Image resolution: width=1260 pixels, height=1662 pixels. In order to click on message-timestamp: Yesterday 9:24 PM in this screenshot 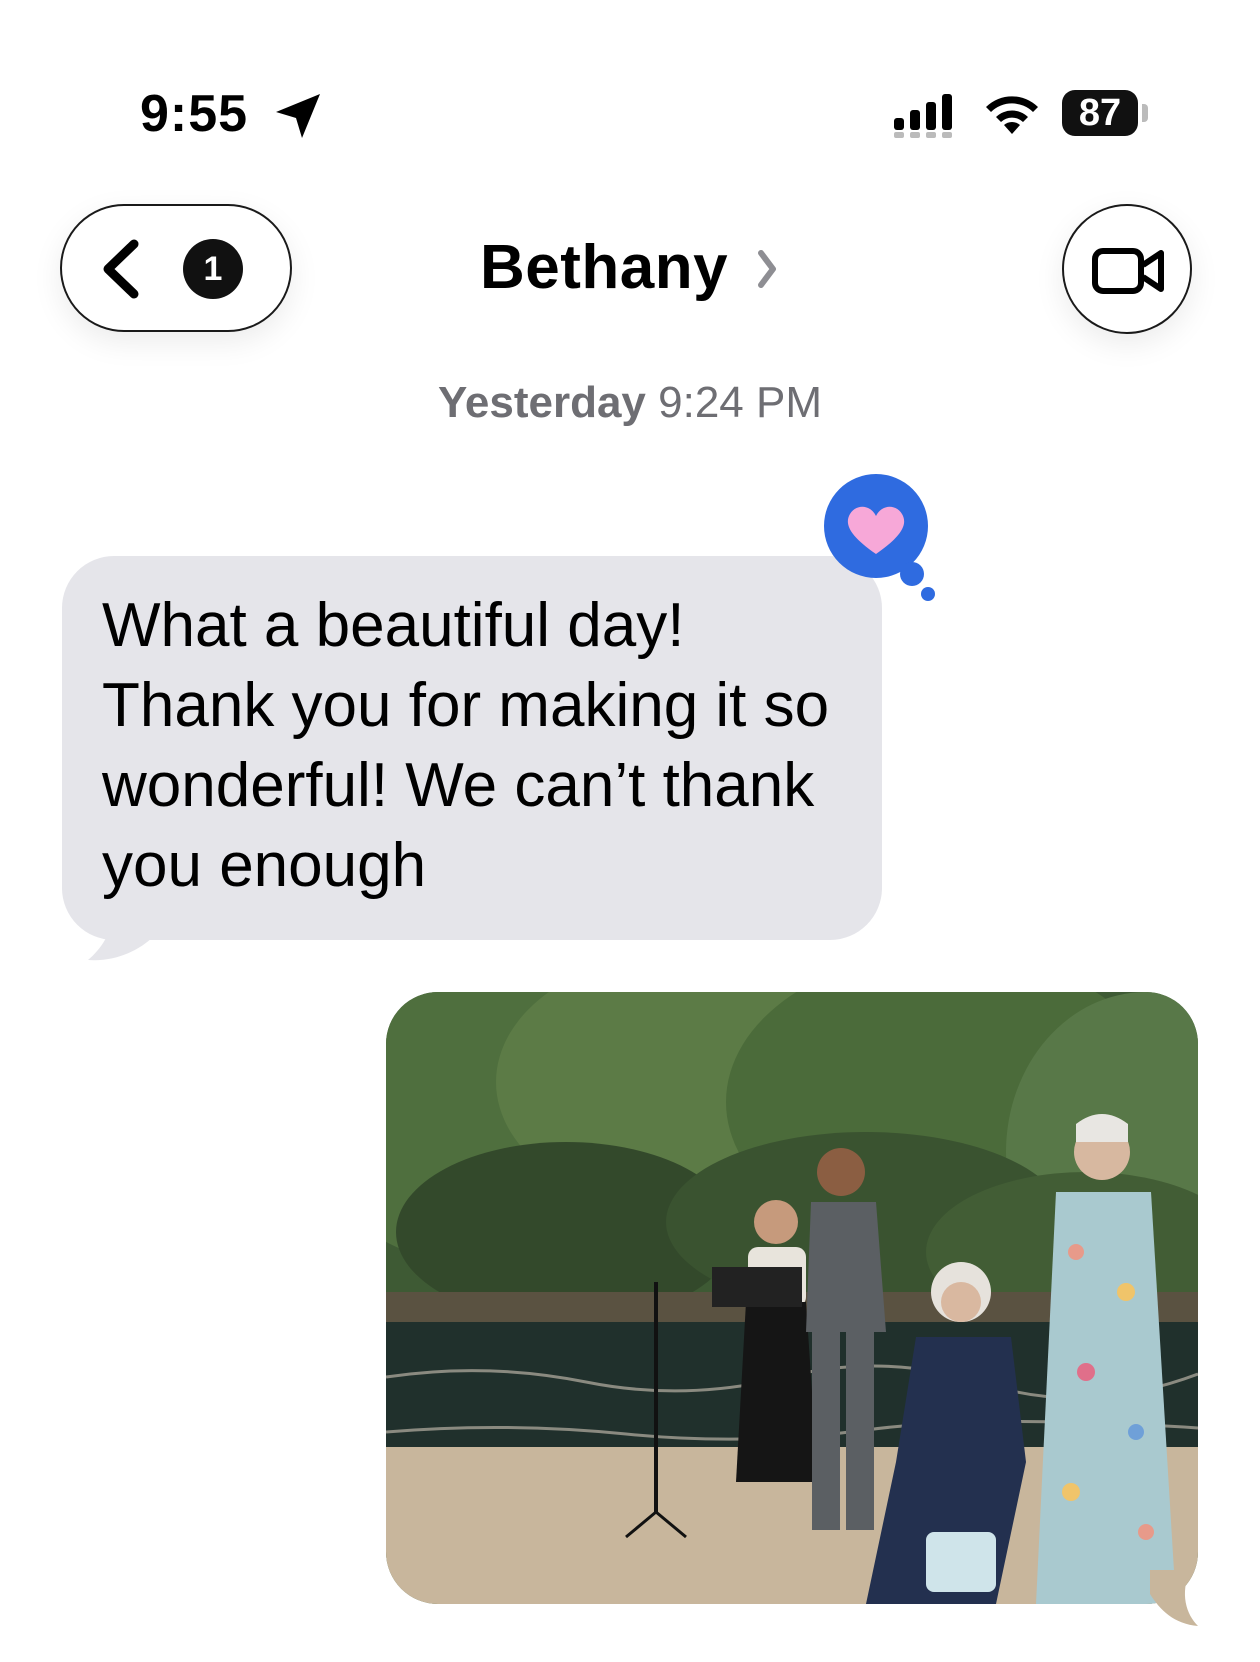, I will do `click(630, 403)`.